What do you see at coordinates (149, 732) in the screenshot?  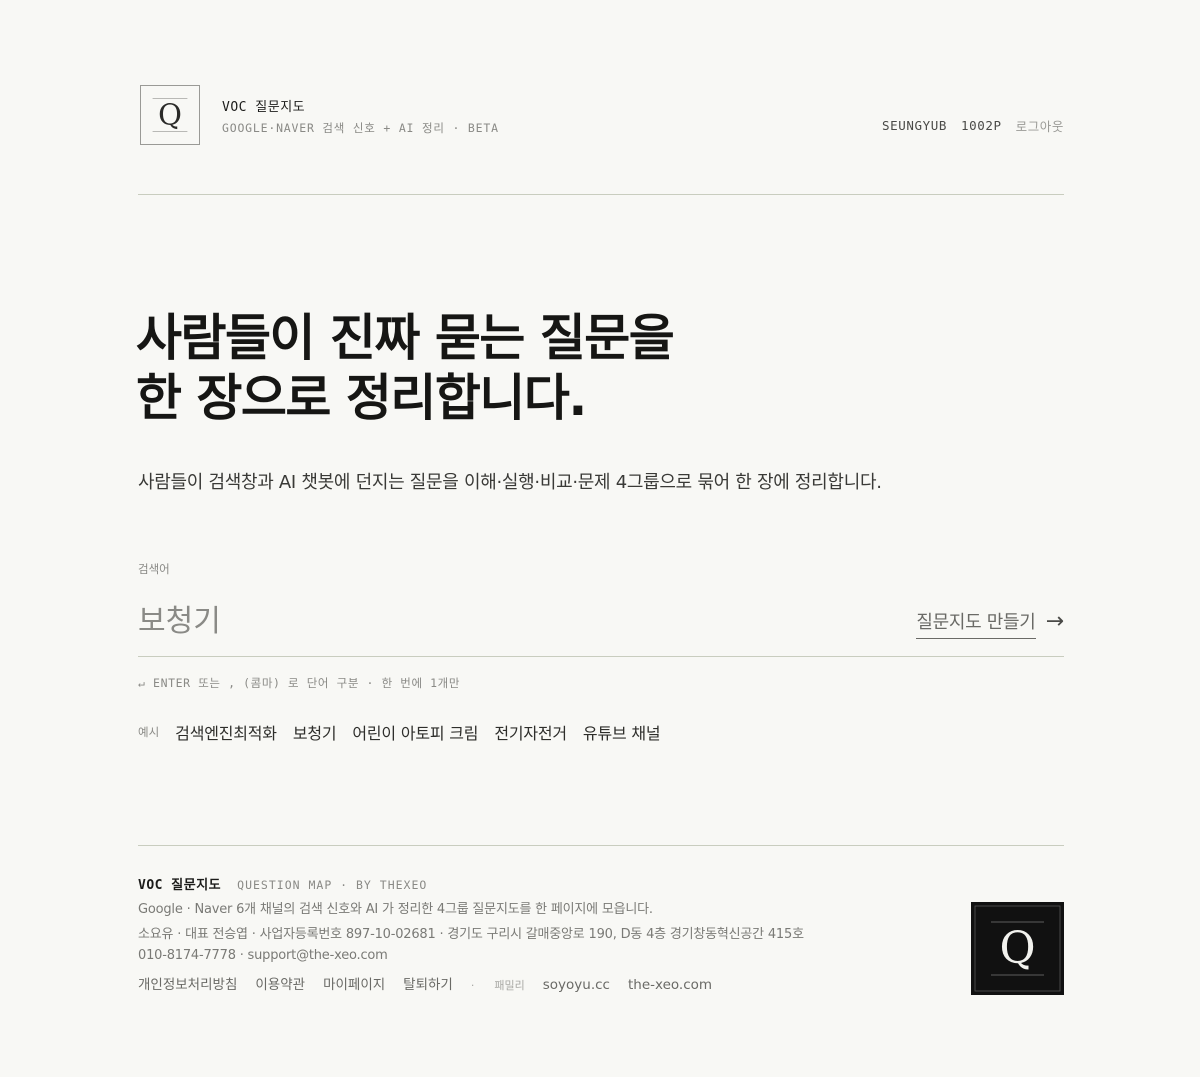 I see `examples-label: 예시` at bounding box center [149, 732].